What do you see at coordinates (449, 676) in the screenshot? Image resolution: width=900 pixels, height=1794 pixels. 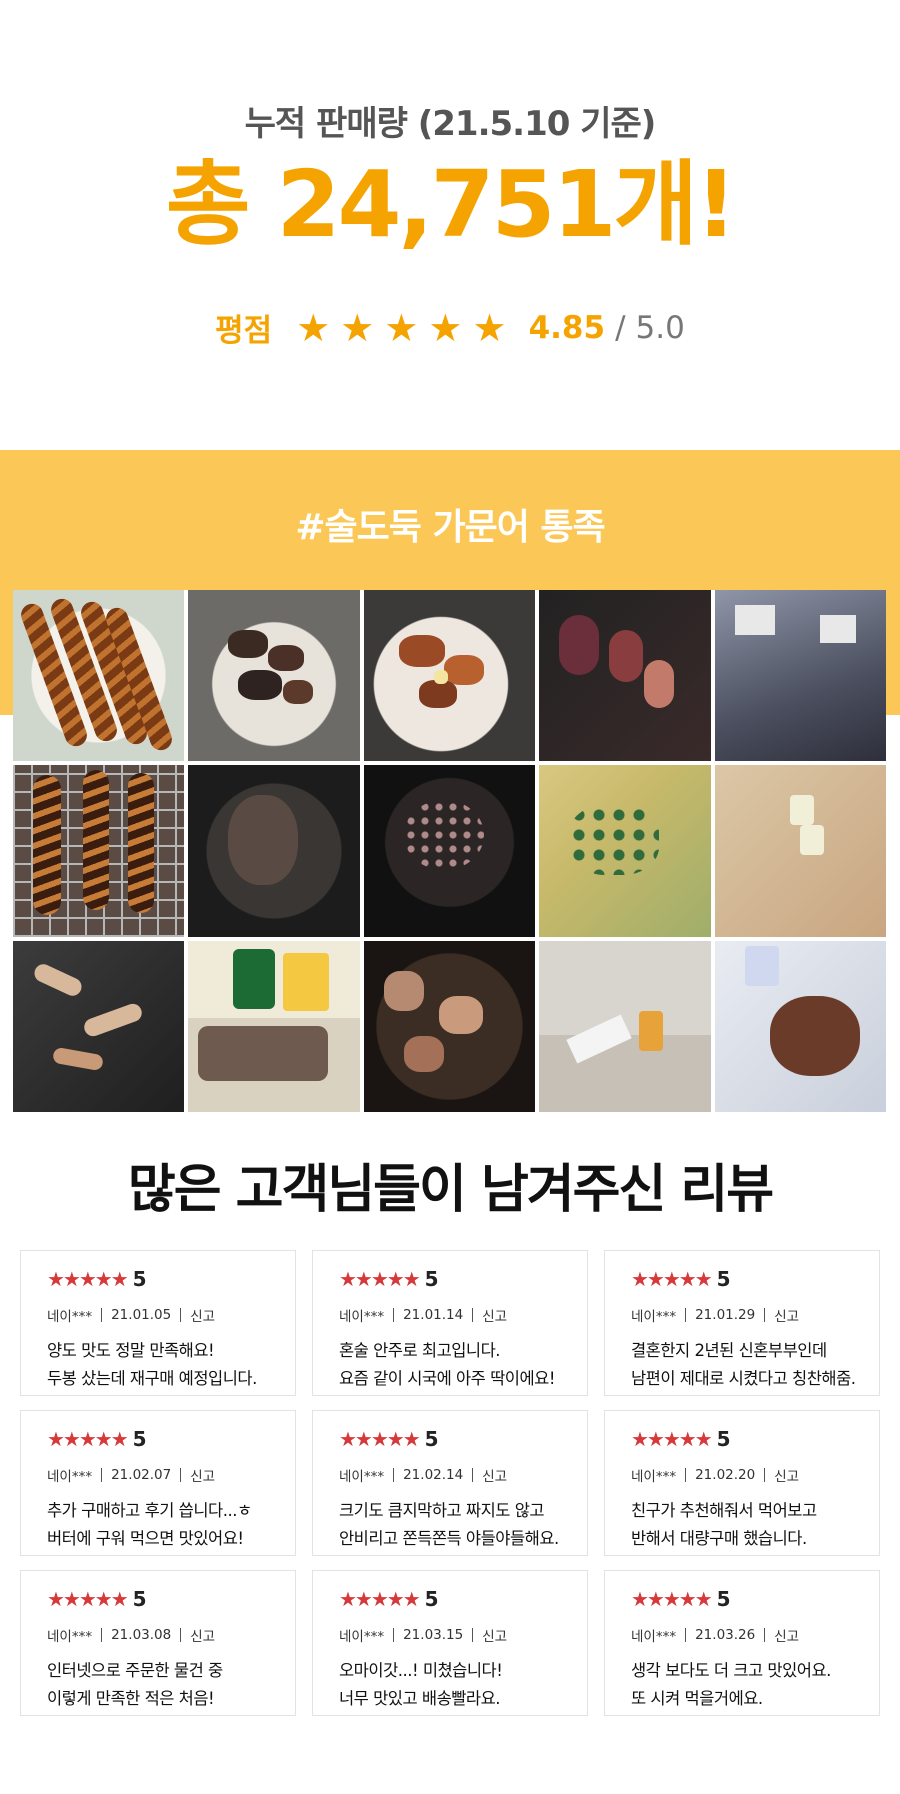 I see `stir-fried-octopus-photo` at bounding box center [449, 676].